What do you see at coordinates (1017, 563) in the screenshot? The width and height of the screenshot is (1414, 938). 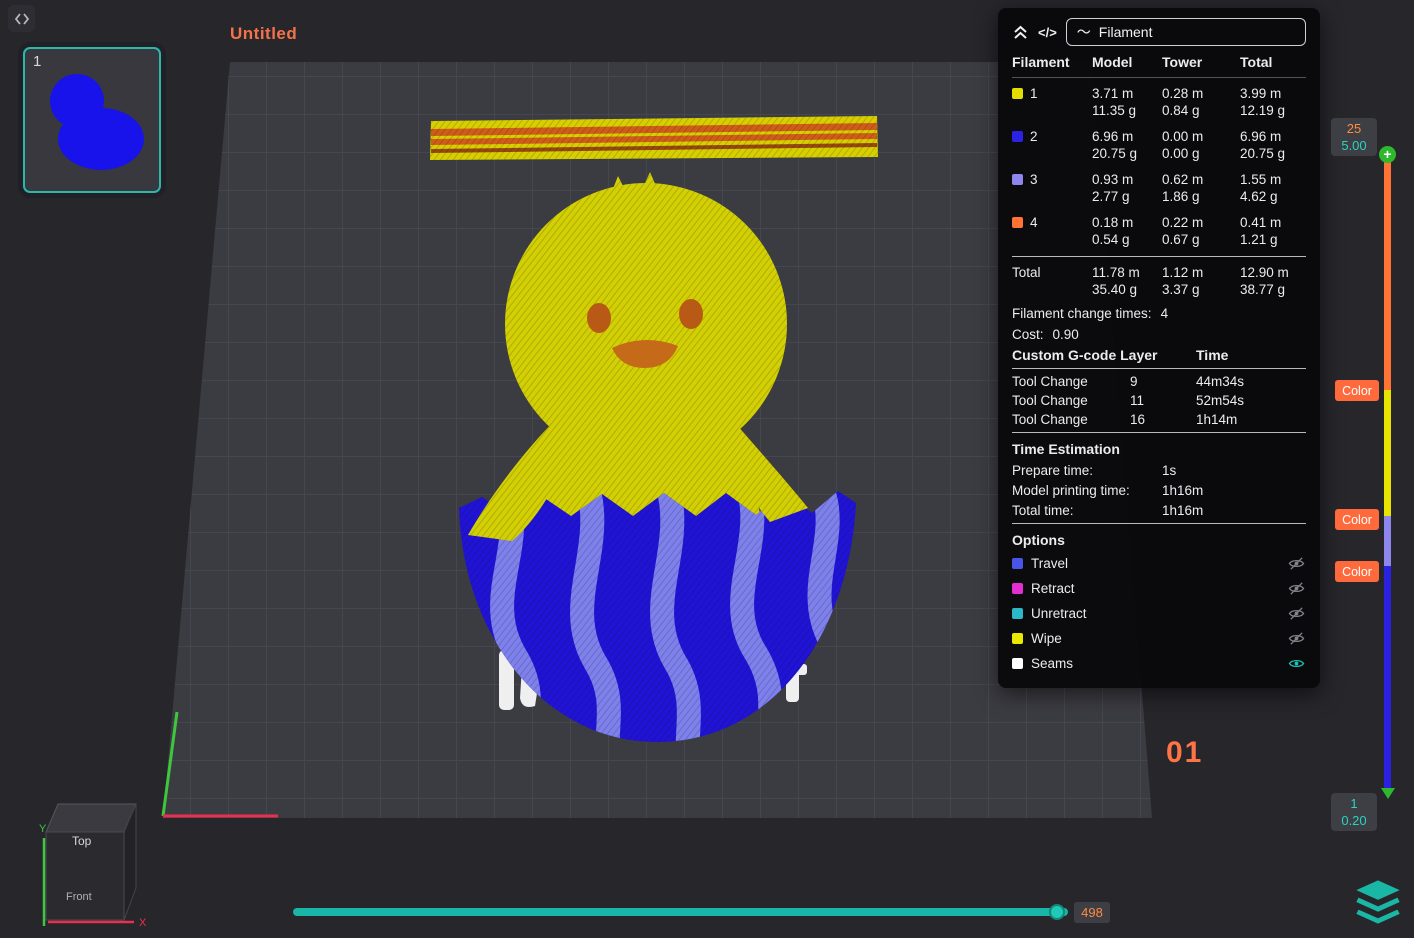 I see `travel-swatch` at bounding box center [1017, 563].